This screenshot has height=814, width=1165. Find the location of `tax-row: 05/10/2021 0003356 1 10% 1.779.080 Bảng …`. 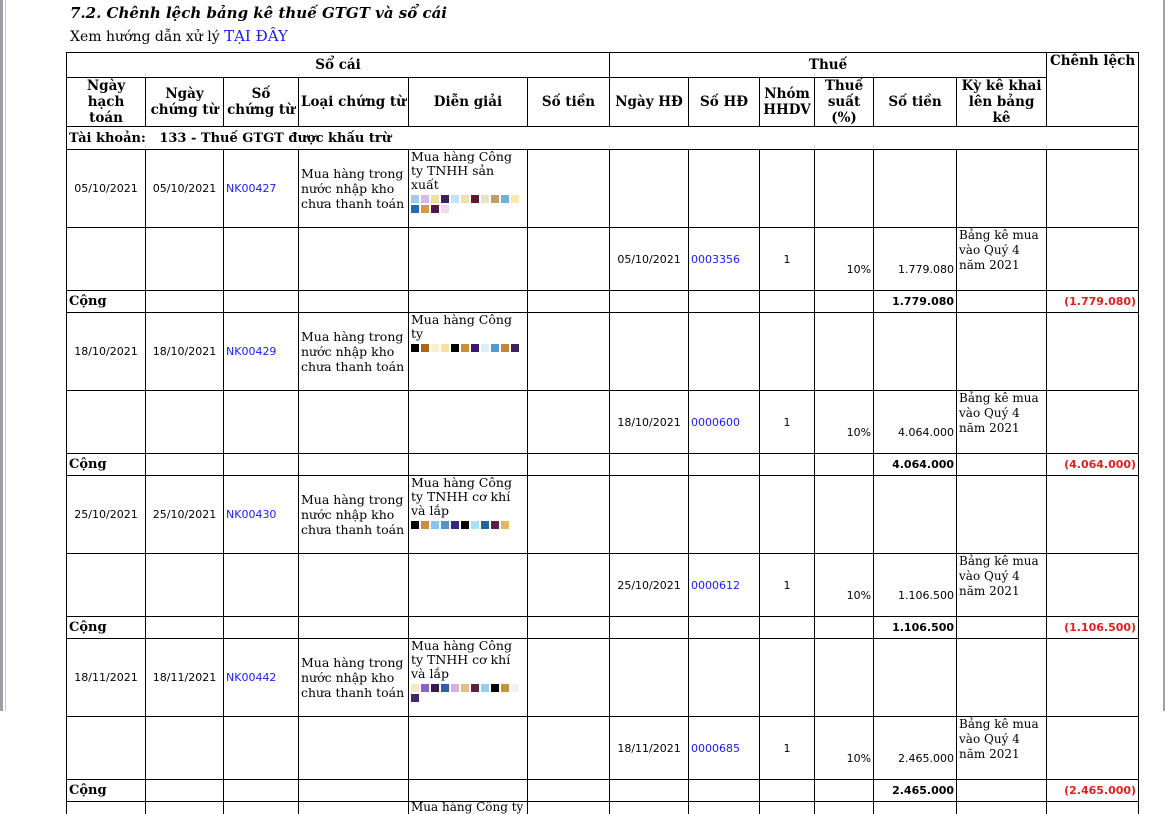

tax-row: 05/10/2021 0003356 1 10% 1.779.080 Bảng … is located at coordinates (603, 259).